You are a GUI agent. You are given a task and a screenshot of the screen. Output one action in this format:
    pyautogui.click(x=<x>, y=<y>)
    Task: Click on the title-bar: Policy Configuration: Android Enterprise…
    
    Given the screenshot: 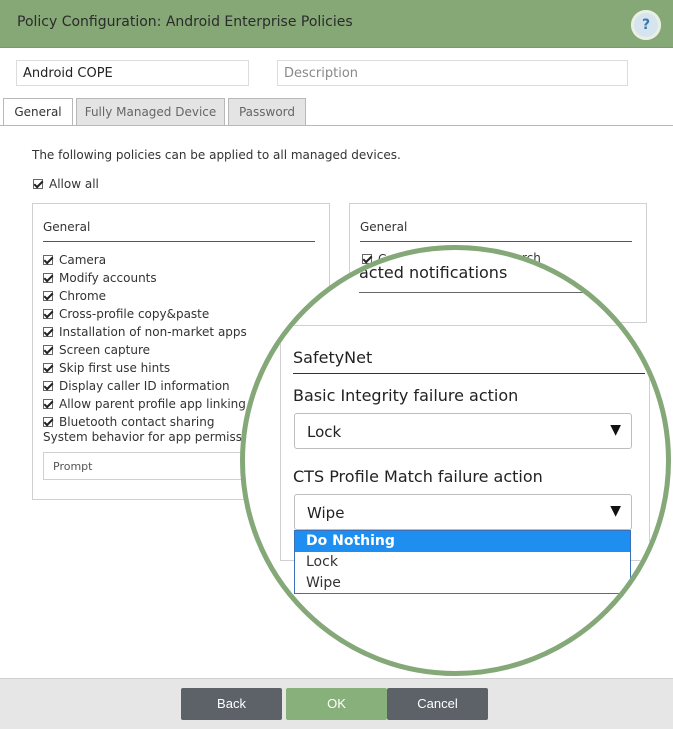 What is the action you would take?
    pyautogui.click(x=336, y=24)
    